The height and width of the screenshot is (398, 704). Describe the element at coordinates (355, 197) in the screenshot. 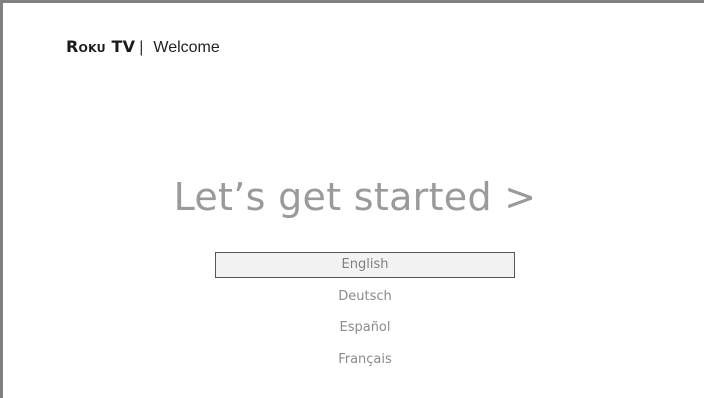

I see `get-started-heading: Let’s get started >` at that location.